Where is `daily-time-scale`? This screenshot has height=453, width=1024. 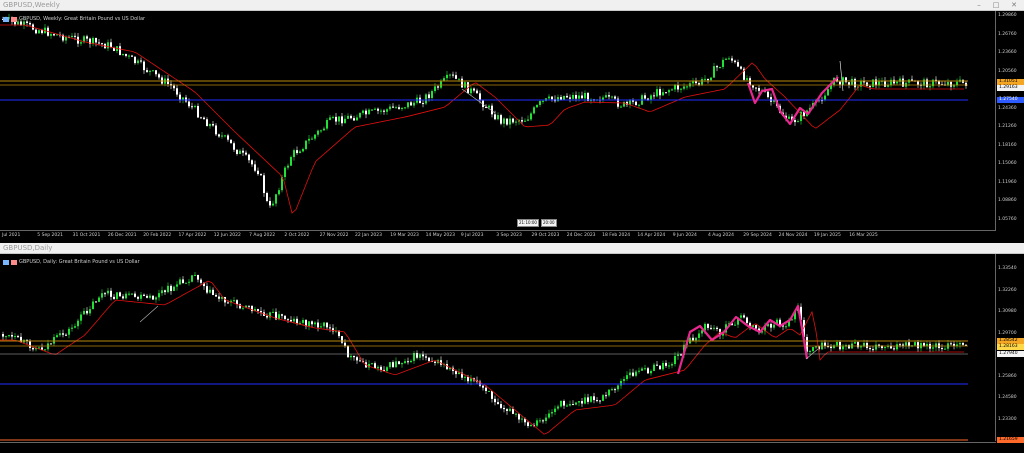 daily-time-scale is located at coordinates (498, 447).